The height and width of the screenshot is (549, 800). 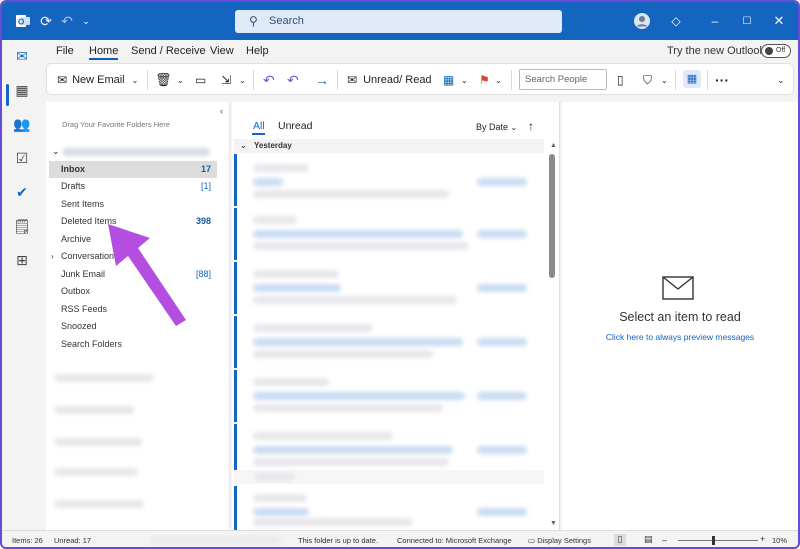 I want to click on toggle-state-label: Off, so click(x=781, y=50).